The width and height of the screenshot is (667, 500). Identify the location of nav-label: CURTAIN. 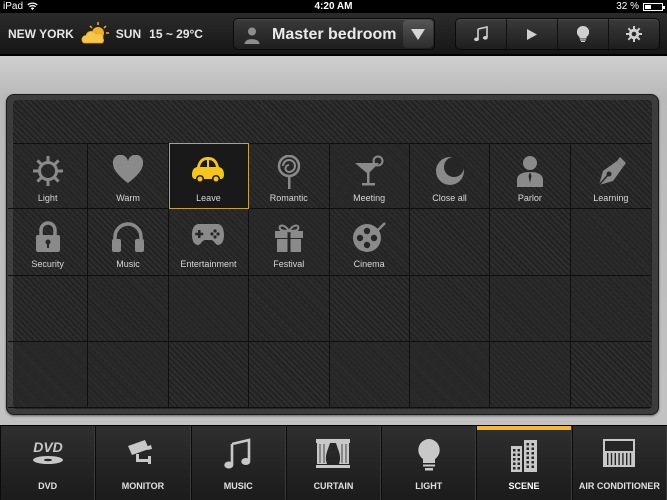
(333, 486).